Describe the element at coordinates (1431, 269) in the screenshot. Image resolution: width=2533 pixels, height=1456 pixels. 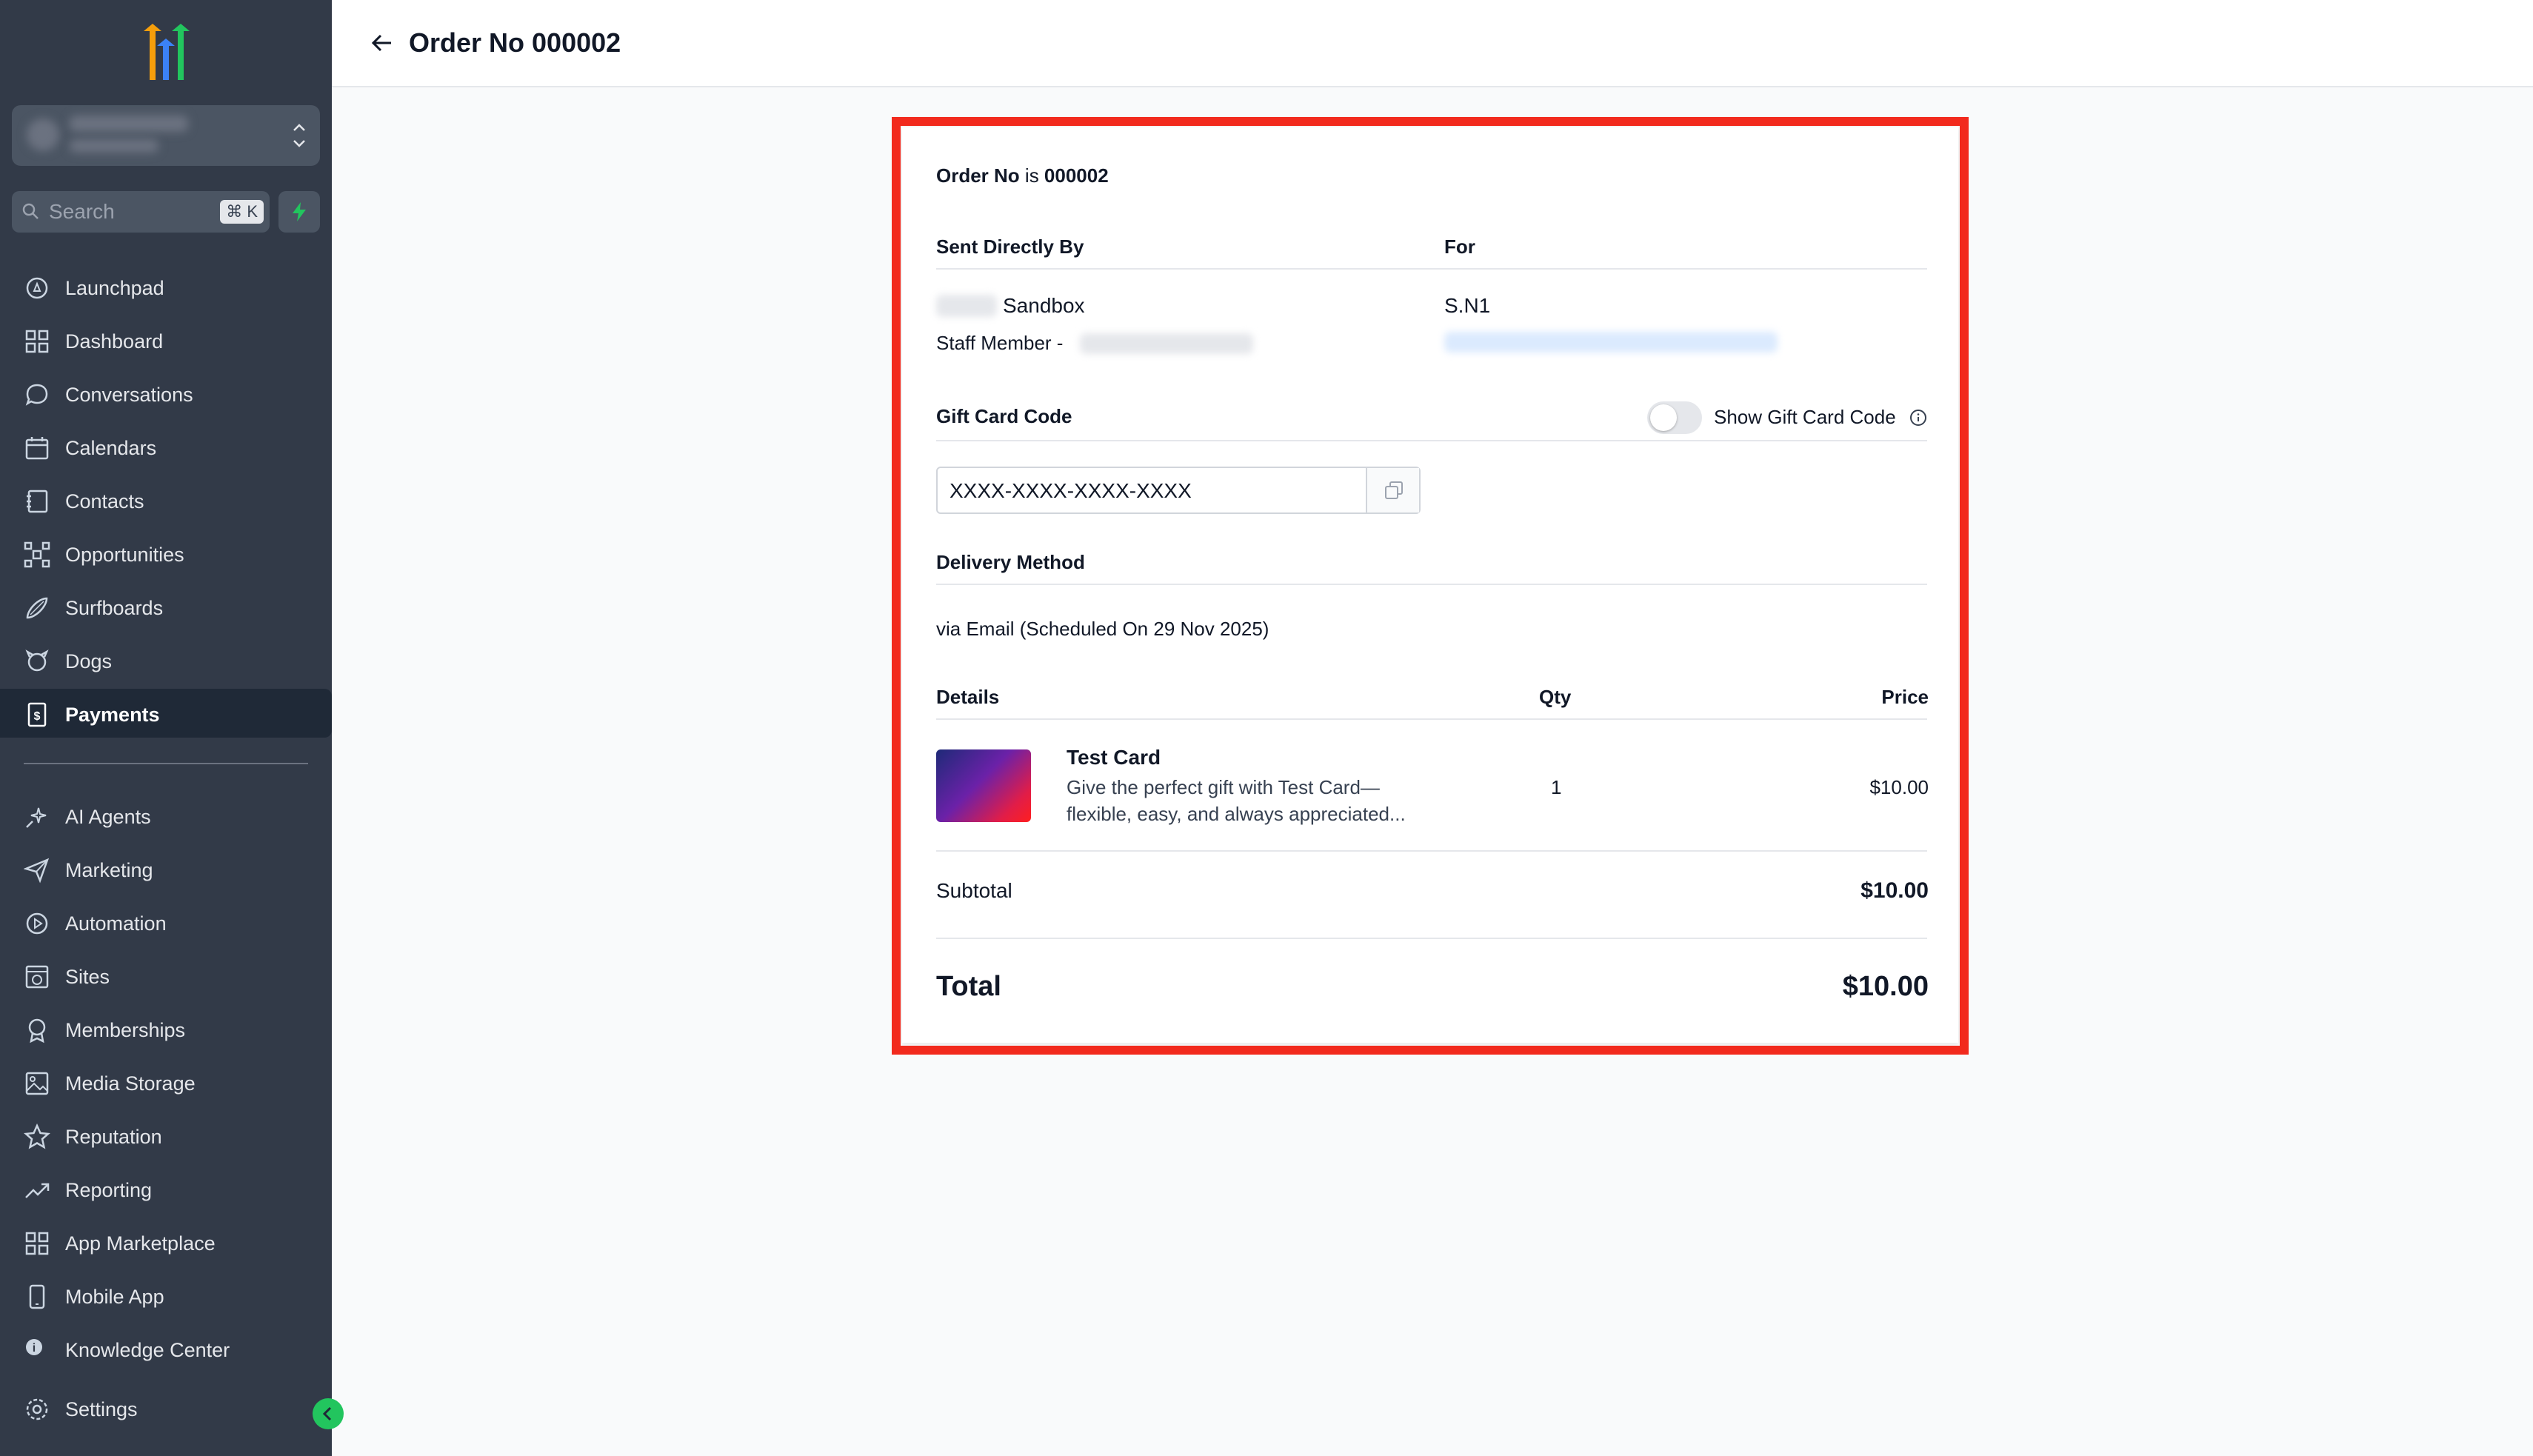
I see `section-divider` at that location.